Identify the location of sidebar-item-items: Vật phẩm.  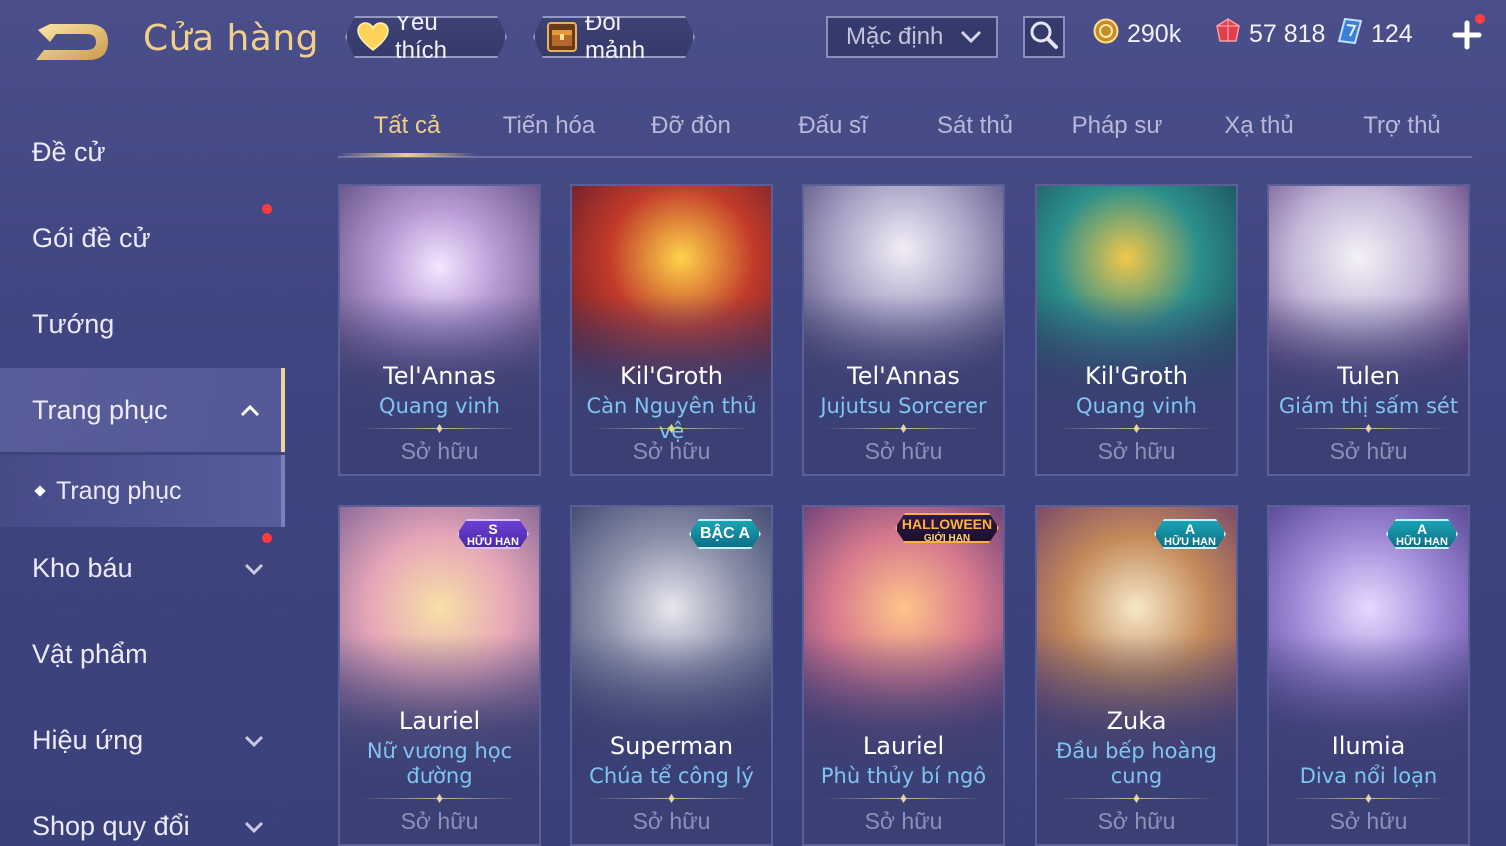
(142, 654).